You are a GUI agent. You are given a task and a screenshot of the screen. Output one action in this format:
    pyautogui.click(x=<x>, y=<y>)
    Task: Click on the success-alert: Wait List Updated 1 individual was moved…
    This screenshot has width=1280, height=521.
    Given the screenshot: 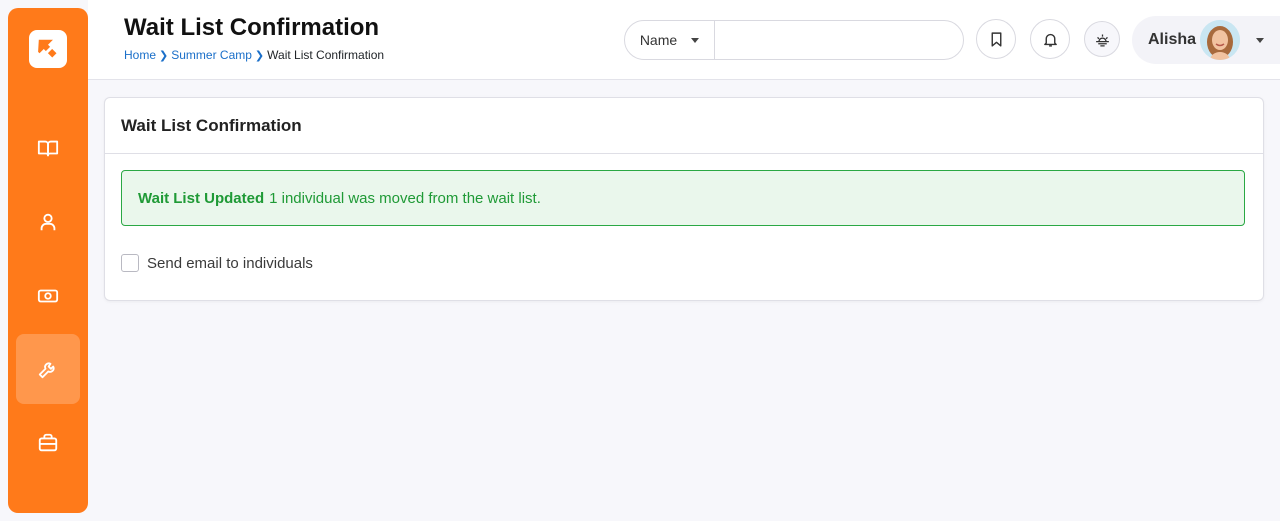 What is the action you would take?
    pyautogui.click(x=683, y=198)
    